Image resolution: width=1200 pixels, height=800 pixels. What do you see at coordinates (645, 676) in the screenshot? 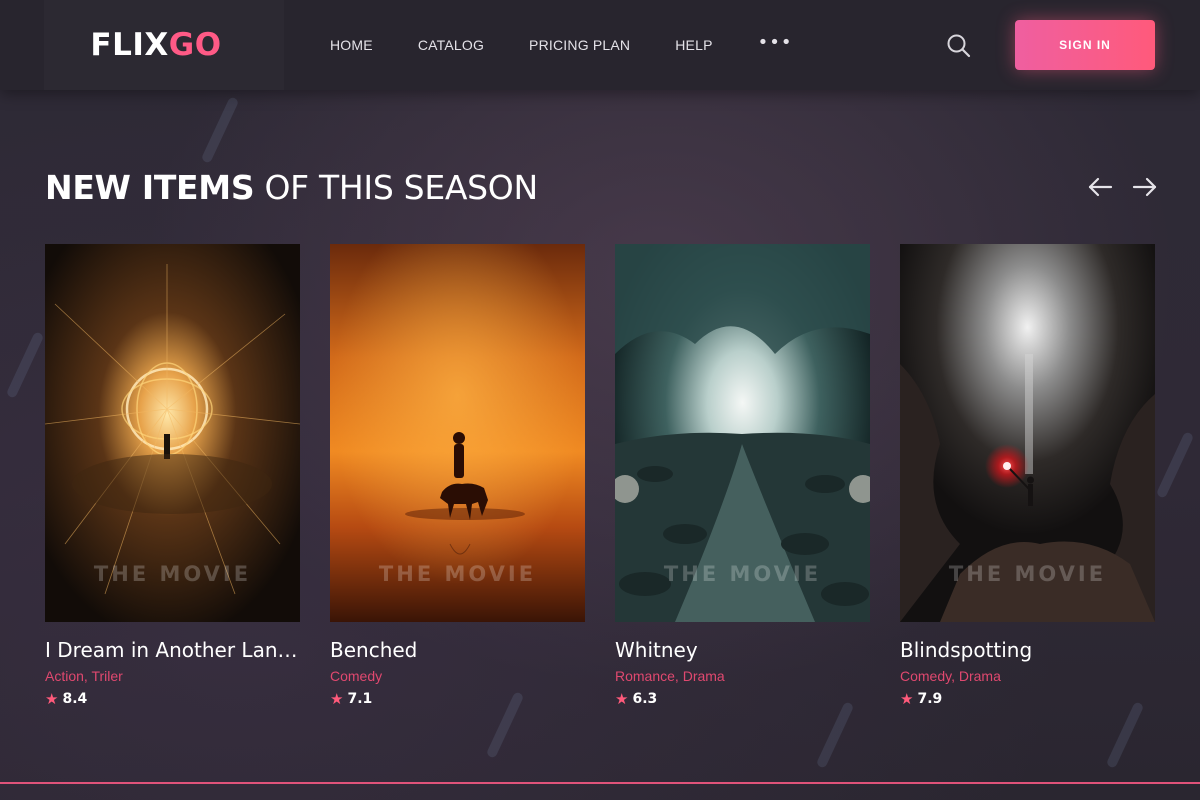
I see `genre-link: Romance` at bounding box center [645, 676].